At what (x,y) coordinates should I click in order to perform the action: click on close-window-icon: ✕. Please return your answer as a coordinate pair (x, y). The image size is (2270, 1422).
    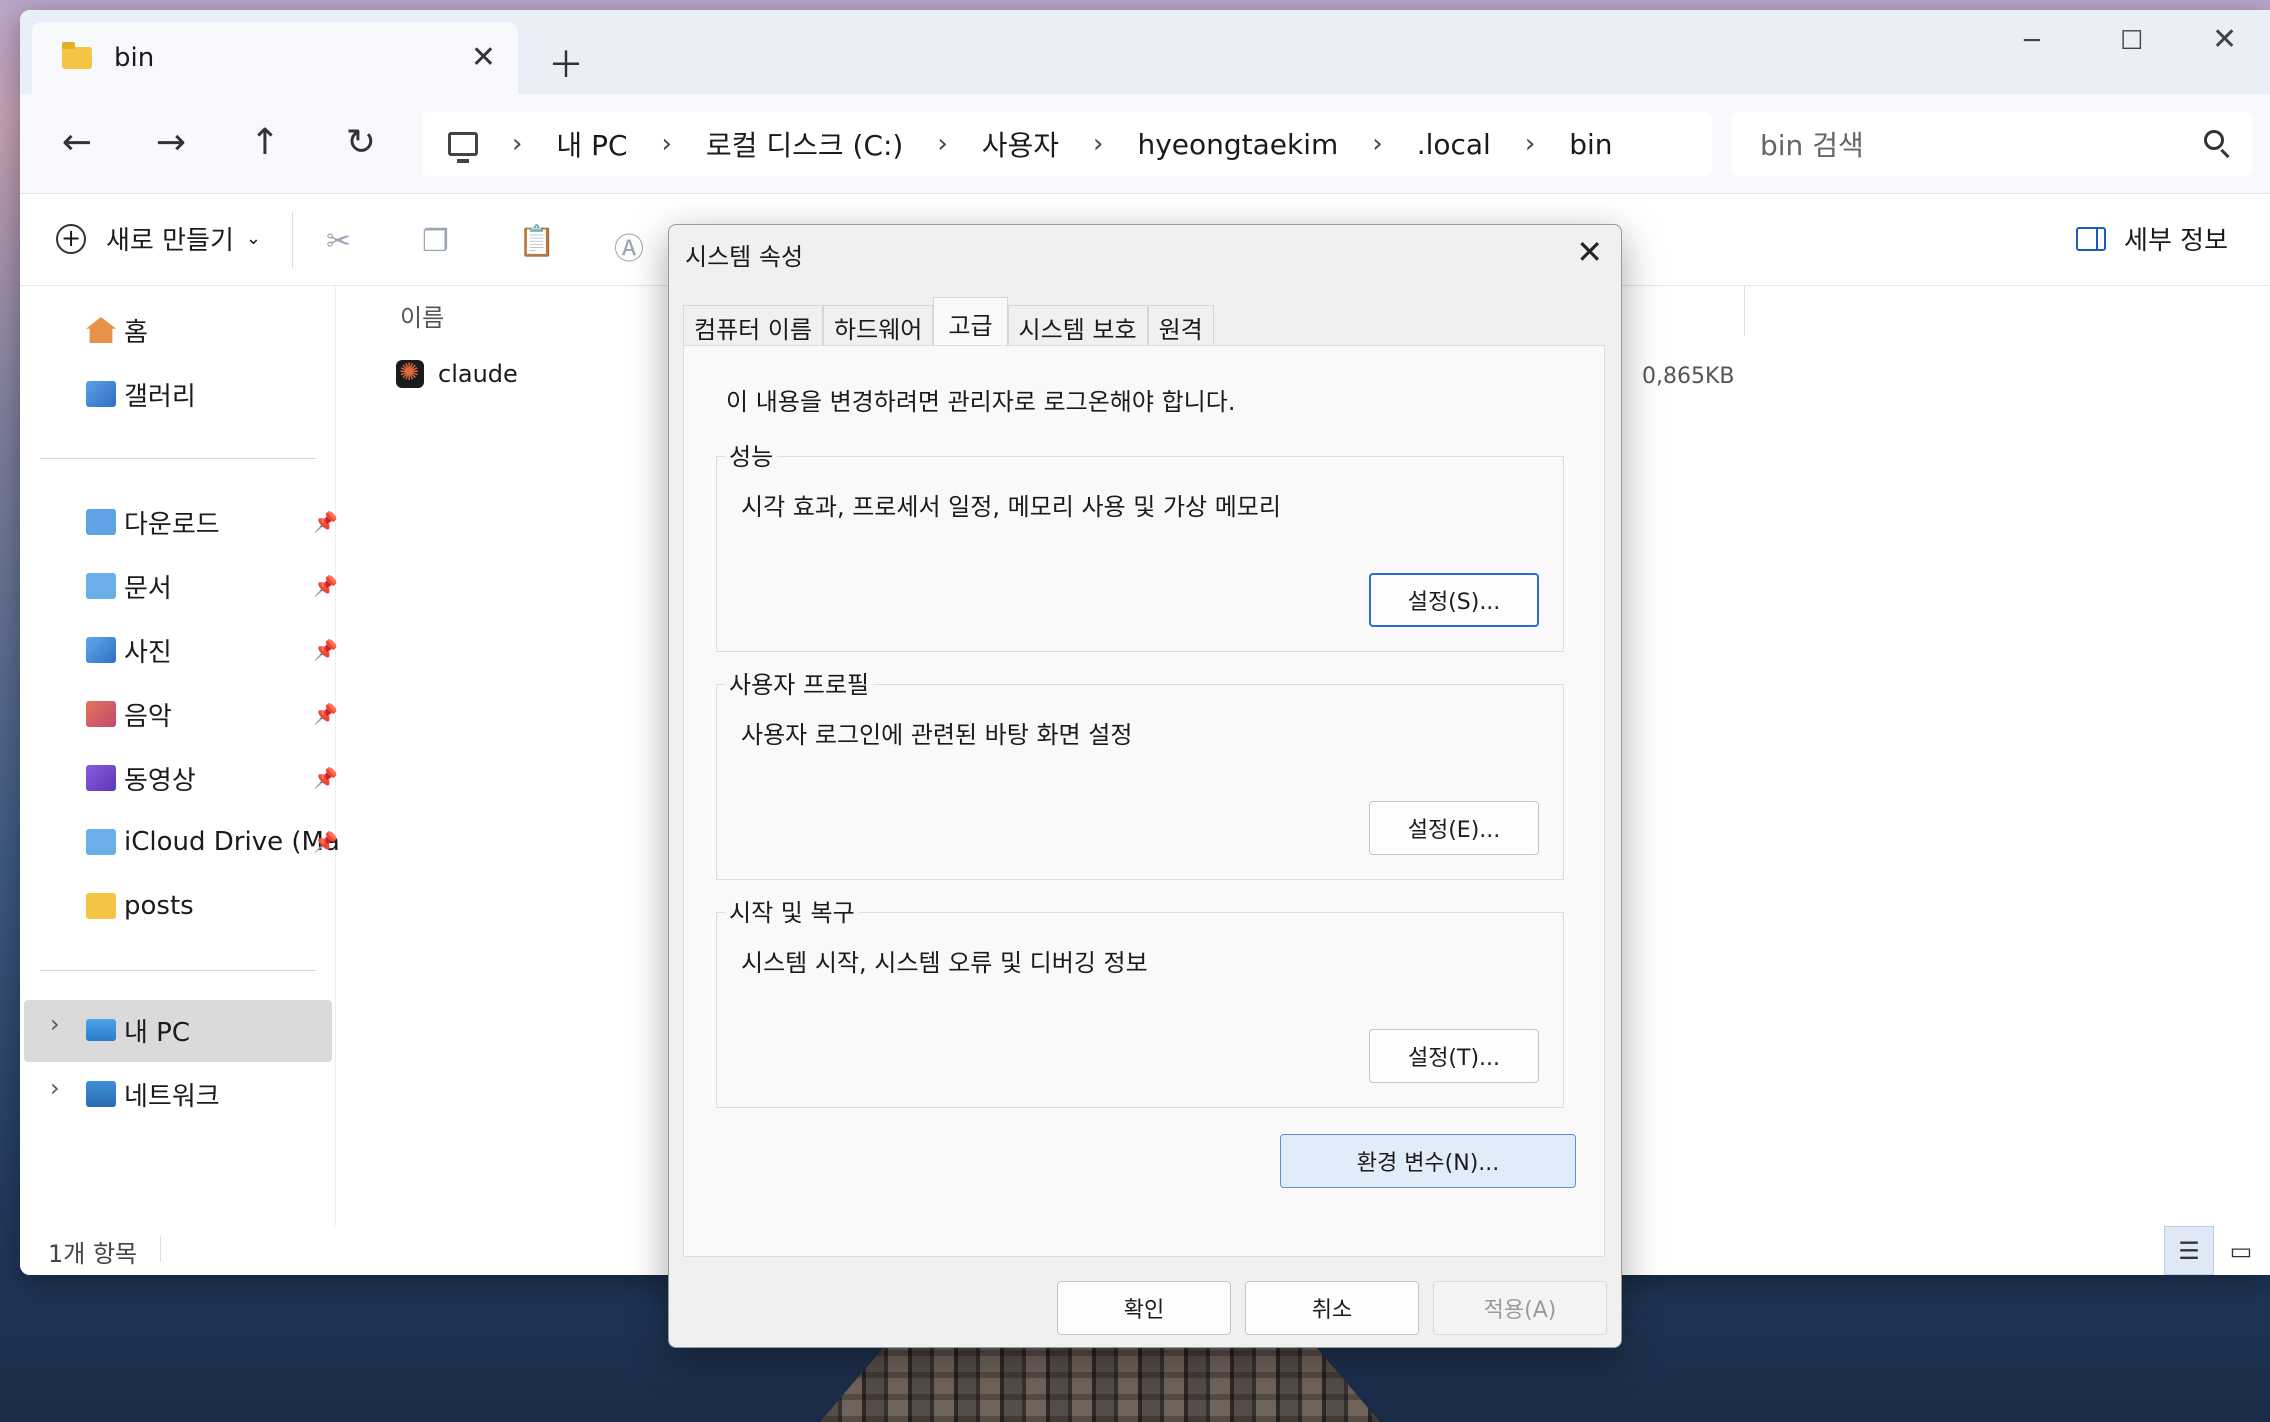
    Looking at the image, I should click on (2224, 39).